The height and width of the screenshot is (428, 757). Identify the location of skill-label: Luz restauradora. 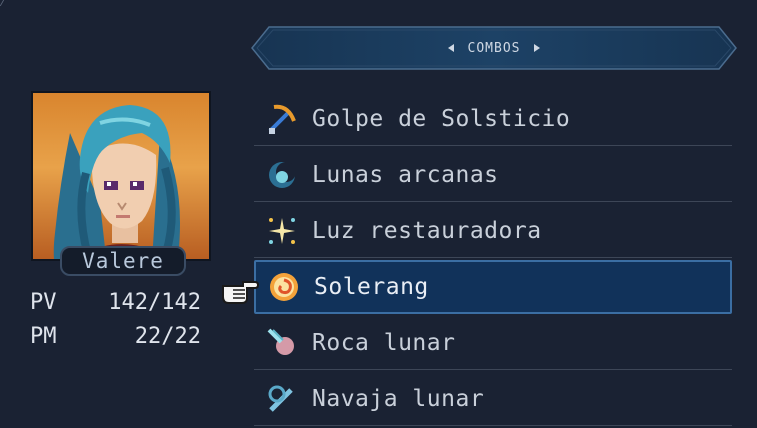
(427, 230).